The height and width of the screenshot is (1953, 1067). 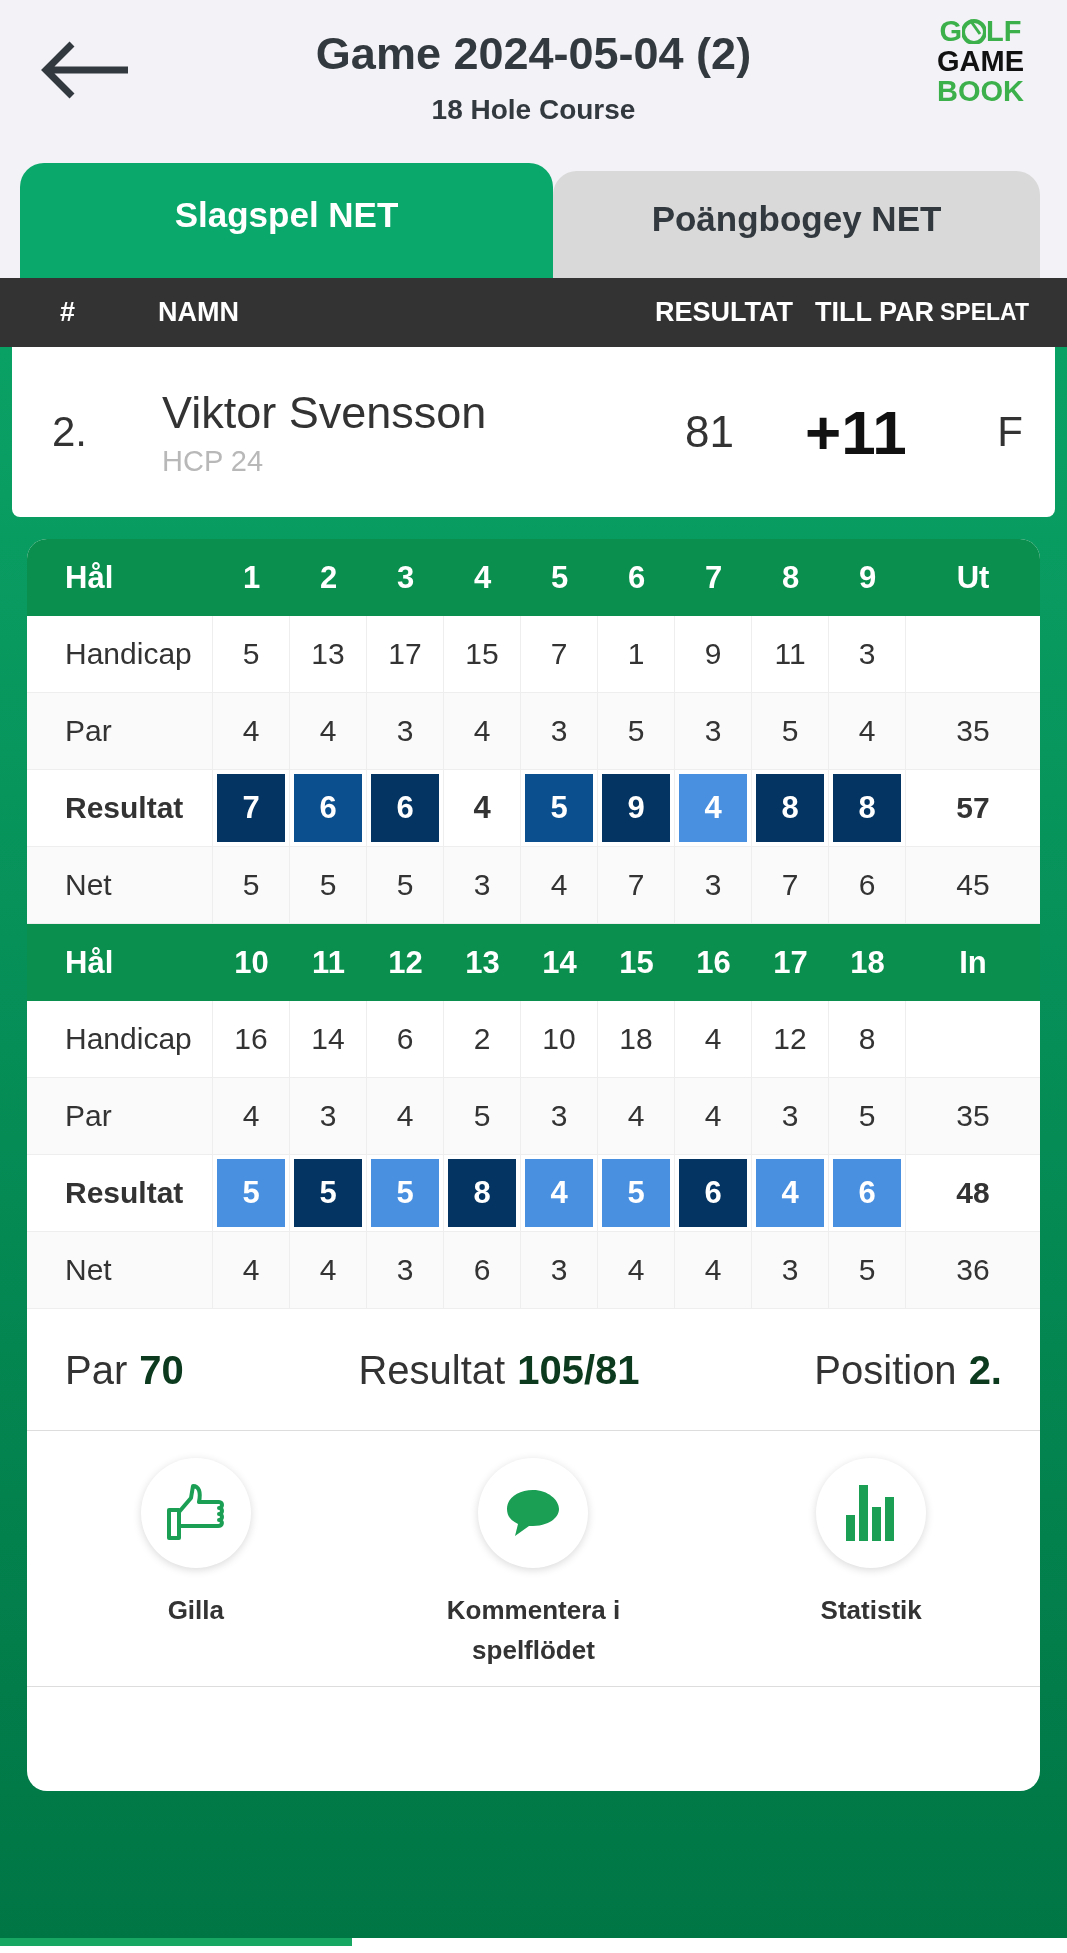 What do you see at coordinates (636, 962) in the screenshot?
I see `hole-number: 15` at bounding box center [636, 962].